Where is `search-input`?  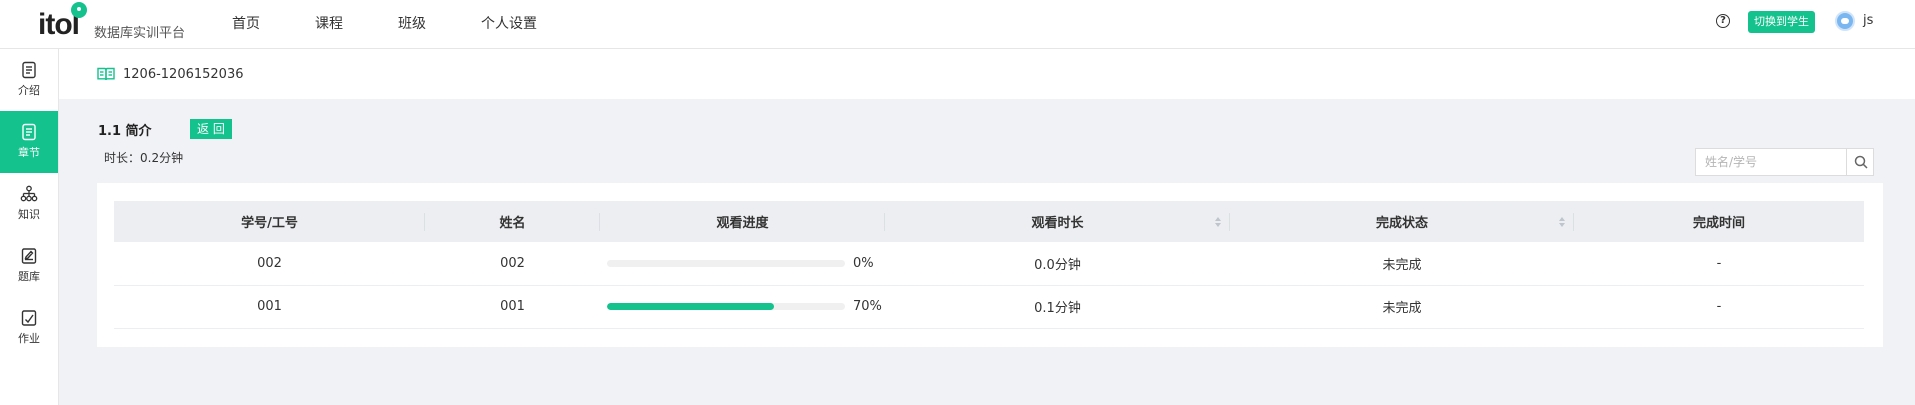 search-input is located at coordinates (1771, 162).